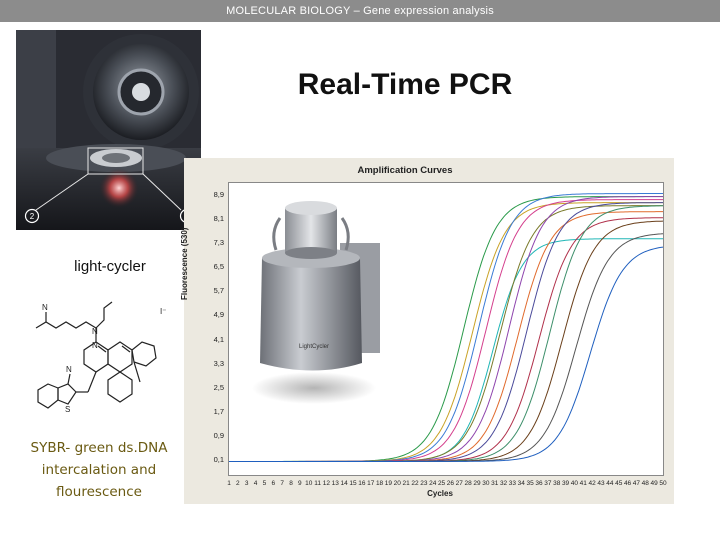  What do you see at coordinates (663, 483) in the screenshot?
I see `x-tick-label: 50` at bounding box center [663, 483].